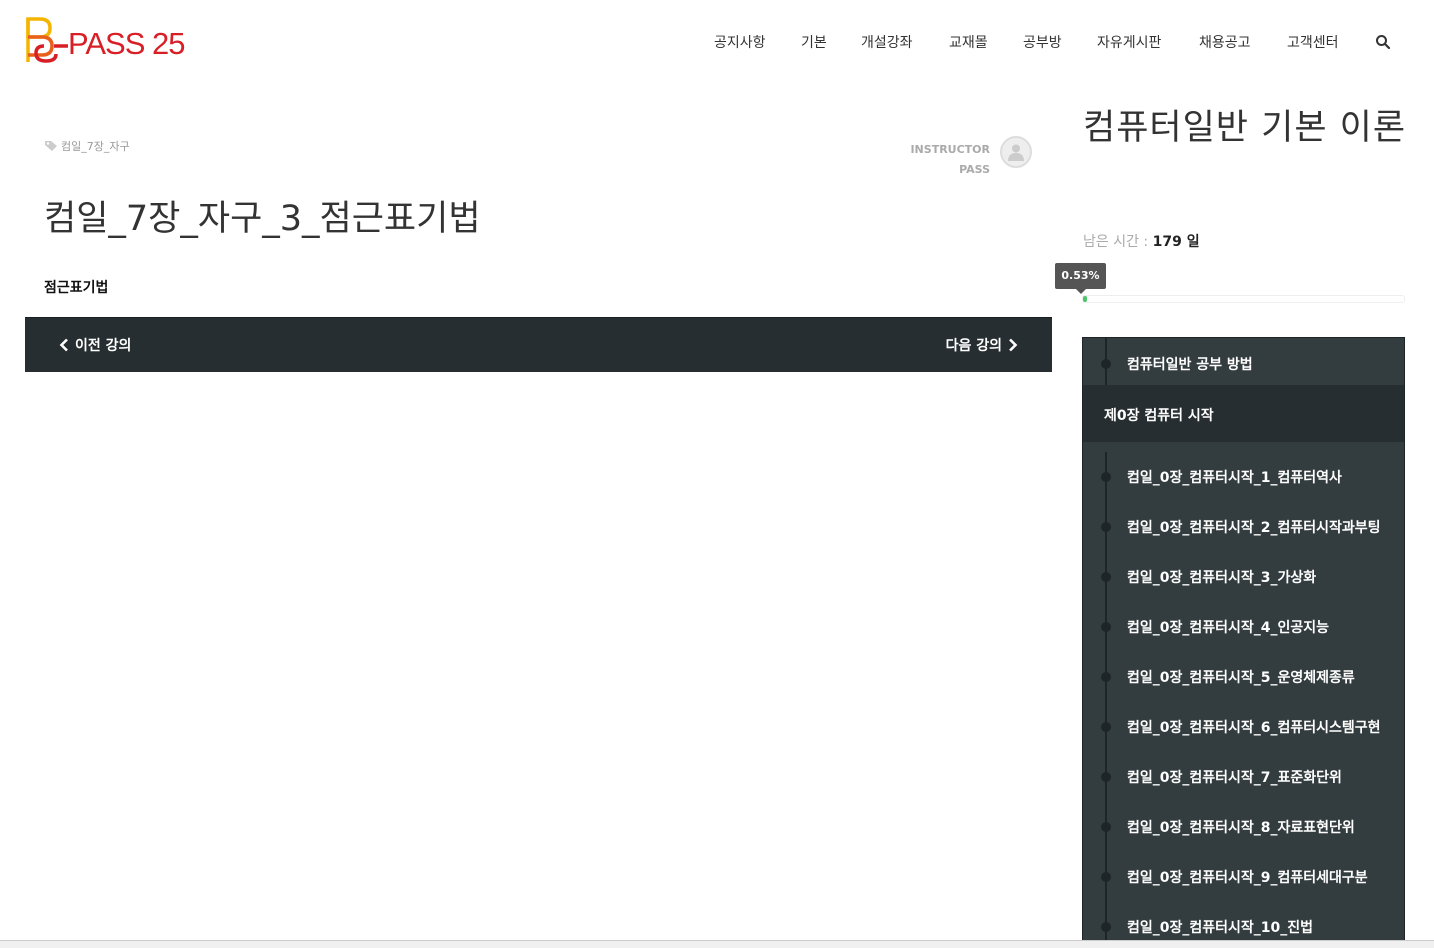 Image resolution: width=1434 pixels, height=948 pixels. What do you see at coordinates (262, 219) in the screenshot?
I see `lesson-title: 컴일_7장_자구_3_점근표기법` at bounding box center [262, 219].